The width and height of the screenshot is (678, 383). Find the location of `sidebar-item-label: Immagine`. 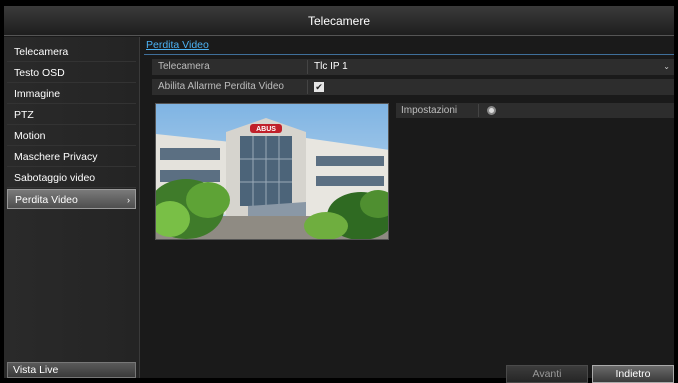

sidebar-item-label: Immagine is located at coordinates (37, 94).